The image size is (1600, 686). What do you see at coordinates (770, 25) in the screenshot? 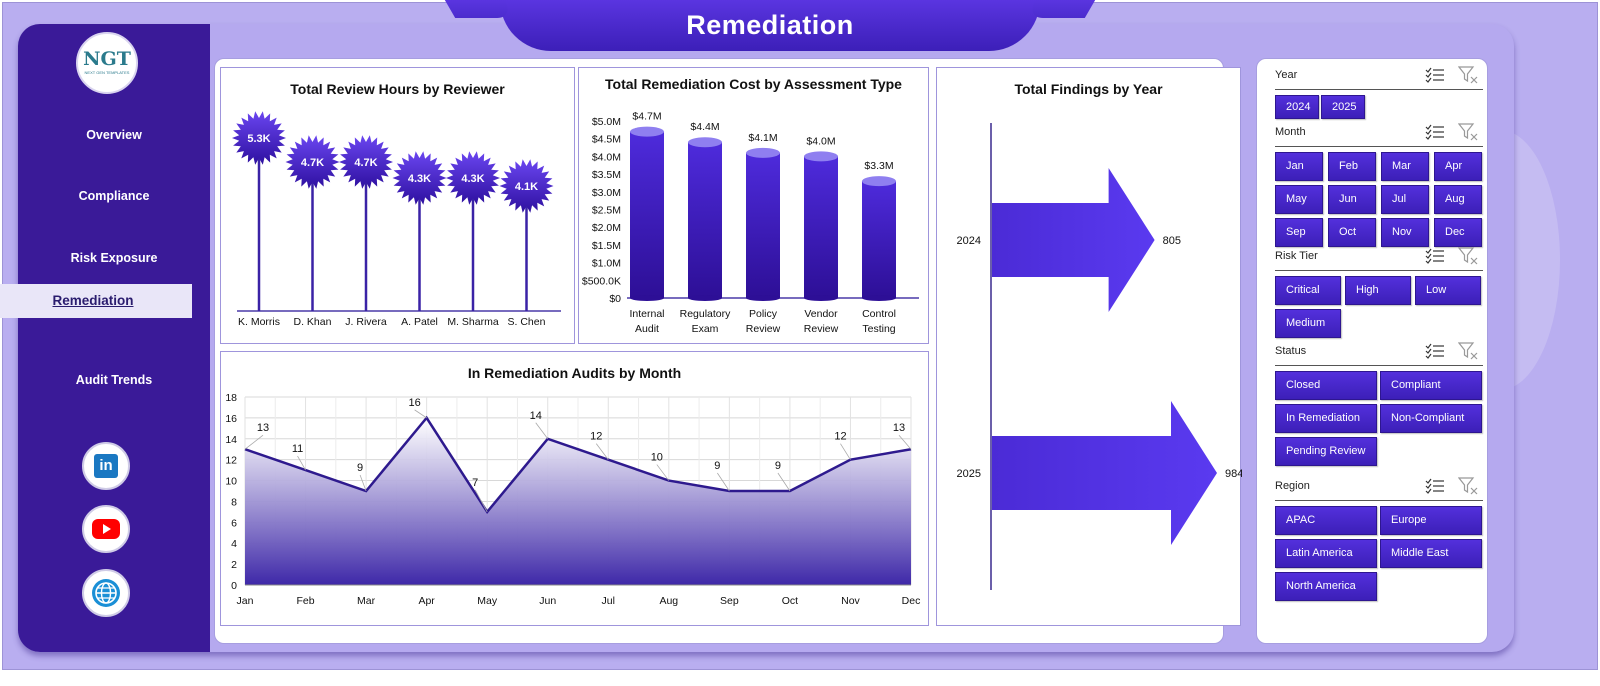
I see `page-title: Remediation` at bounding box center [770, 25].